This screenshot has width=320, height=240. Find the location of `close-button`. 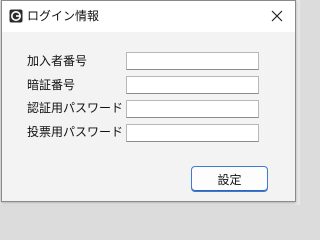

close-button is located at coordinates (277, 16).